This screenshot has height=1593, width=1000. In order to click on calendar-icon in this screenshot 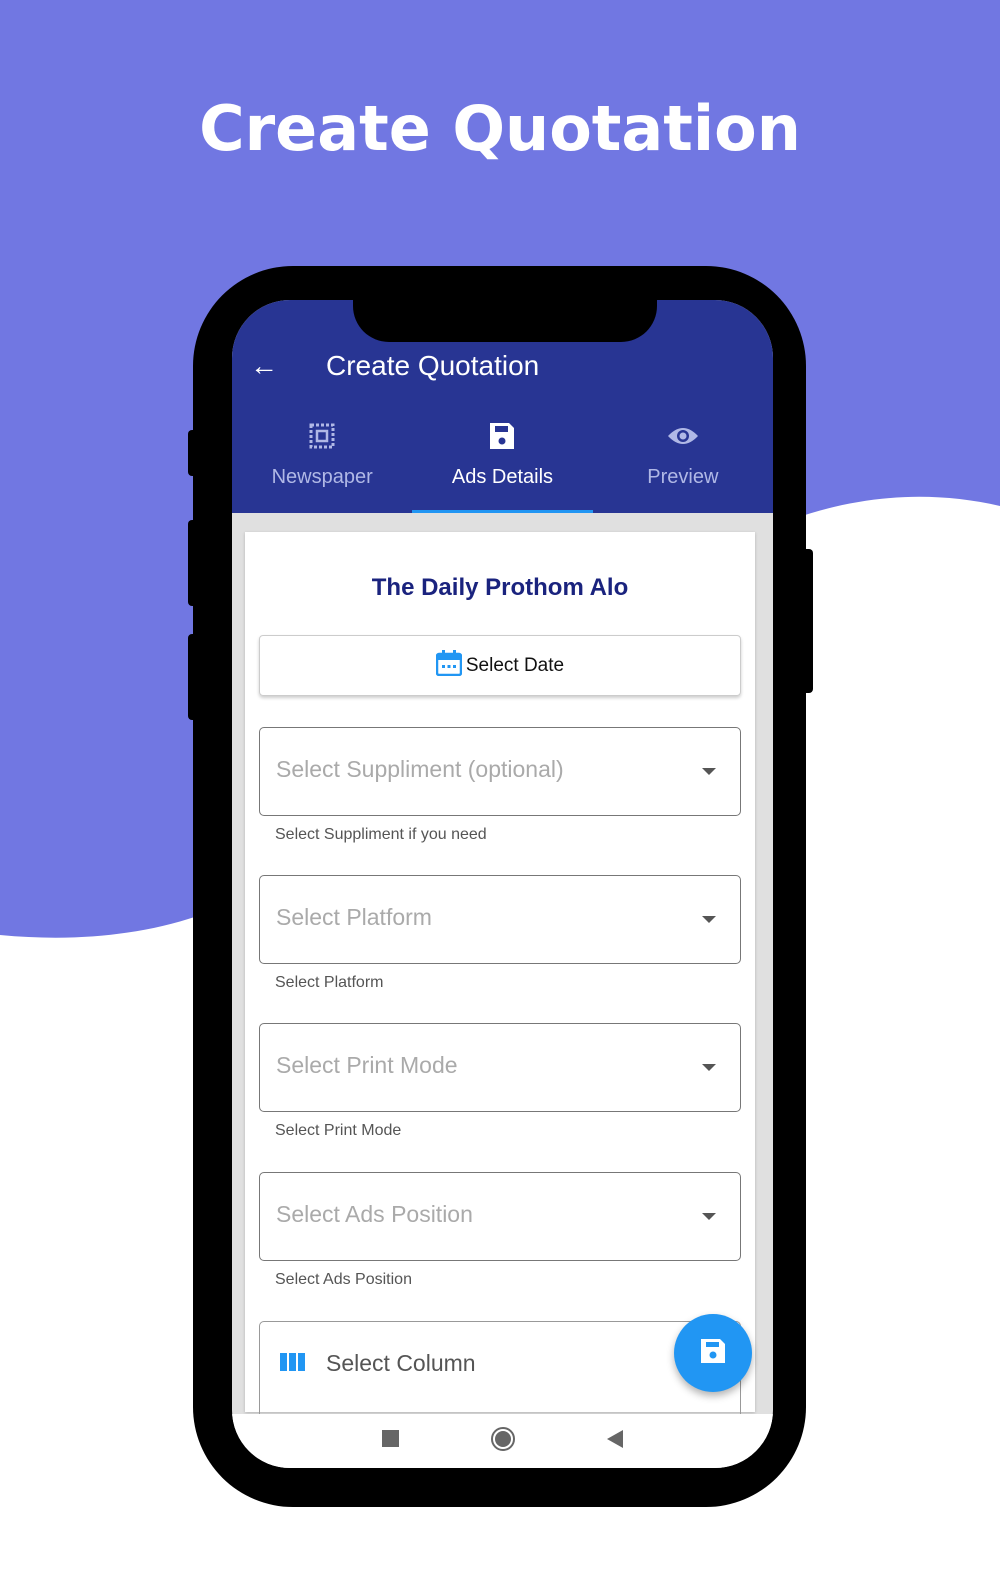, I will do `click(449, 665)`.